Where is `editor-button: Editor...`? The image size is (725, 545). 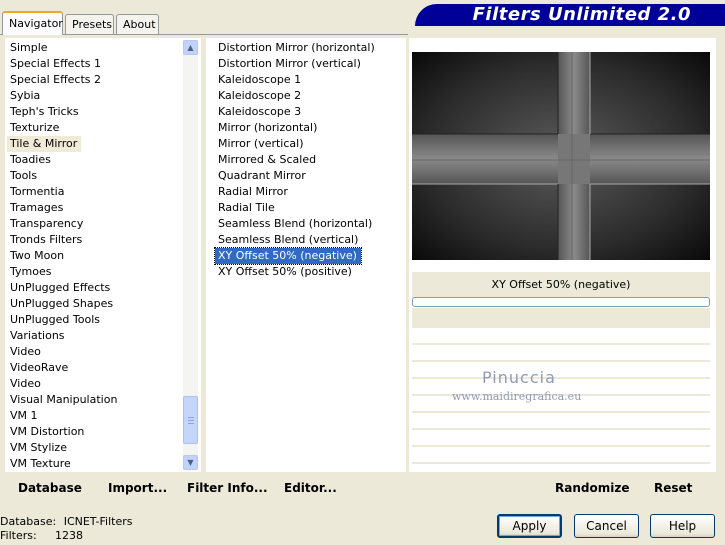 editor-button: Editor... is located at coordinates (310, 488).